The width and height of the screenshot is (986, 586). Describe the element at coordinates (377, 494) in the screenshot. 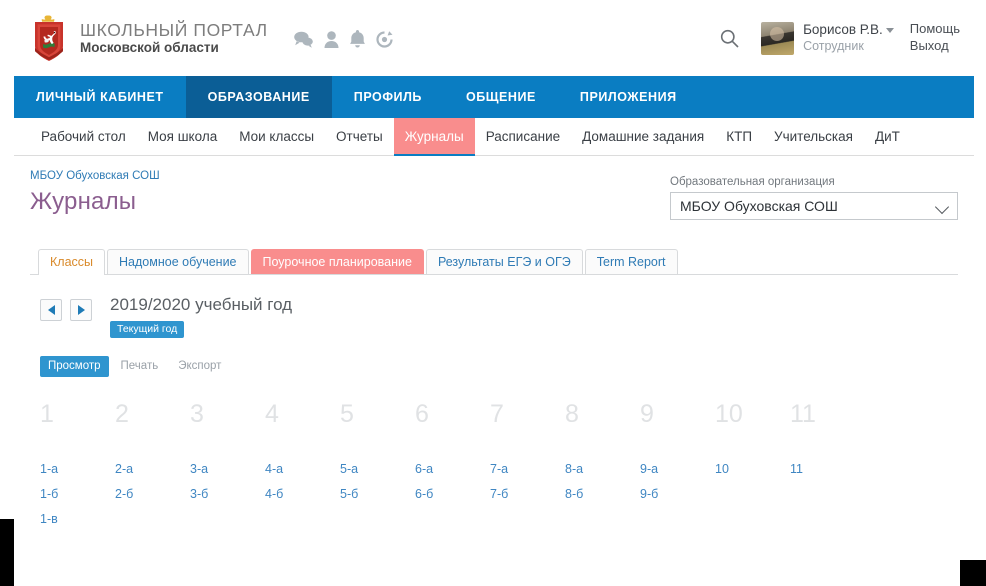

I see `class-link: 5-б` at that location.